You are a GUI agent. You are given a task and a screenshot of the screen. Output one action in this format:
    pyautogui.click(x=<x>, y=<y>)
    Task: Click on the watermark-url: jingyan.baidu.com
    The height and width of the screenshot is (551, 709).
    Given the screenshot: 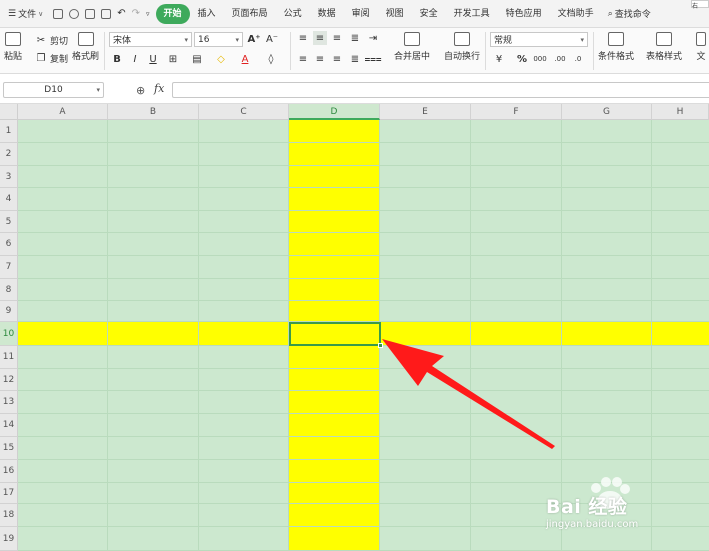 What is the action you would take?
    pyautogui.click(x=592, y=524)
    